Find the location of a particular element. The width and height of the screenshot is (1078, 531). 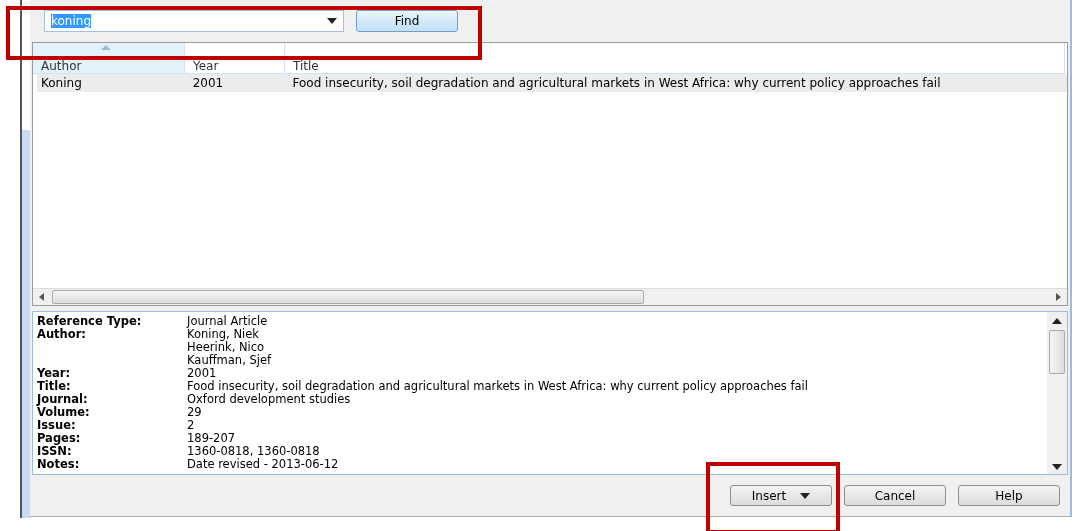

field-label: Journal: is located at coordinates (62, 399).